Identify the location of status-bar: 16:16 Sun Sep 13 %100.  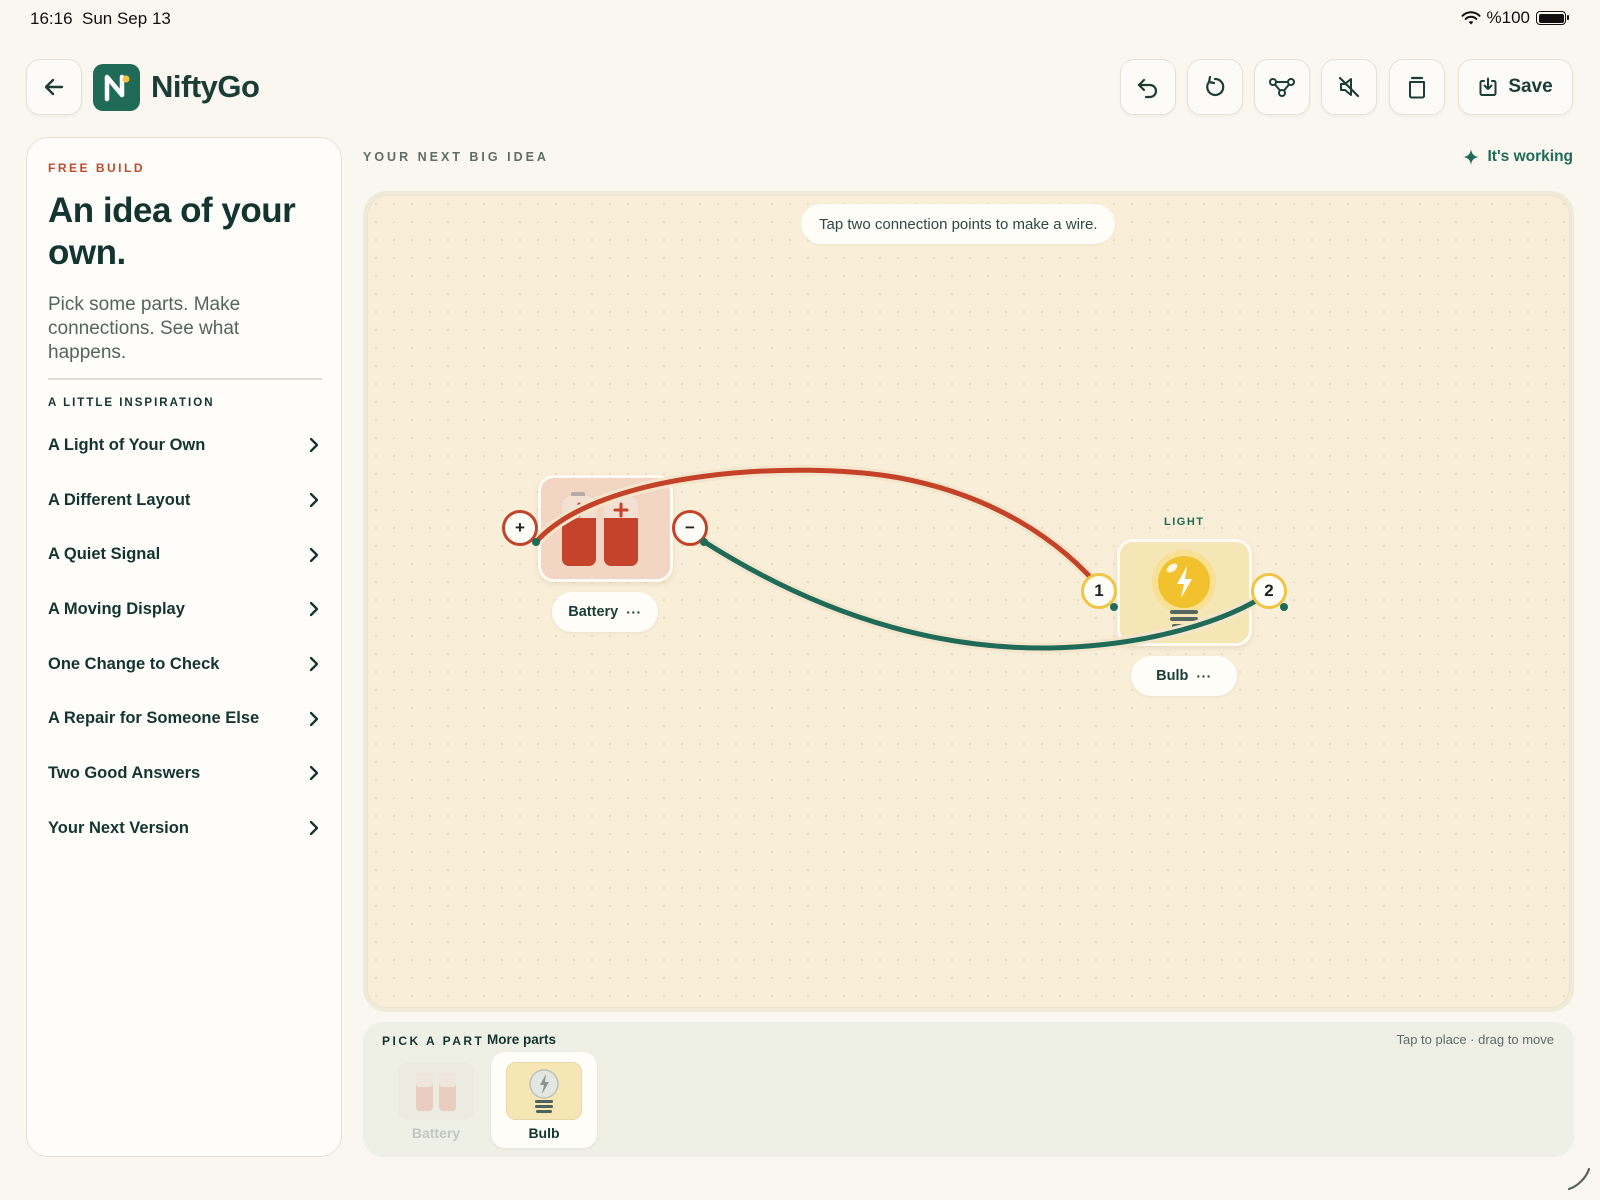
(800, 19).